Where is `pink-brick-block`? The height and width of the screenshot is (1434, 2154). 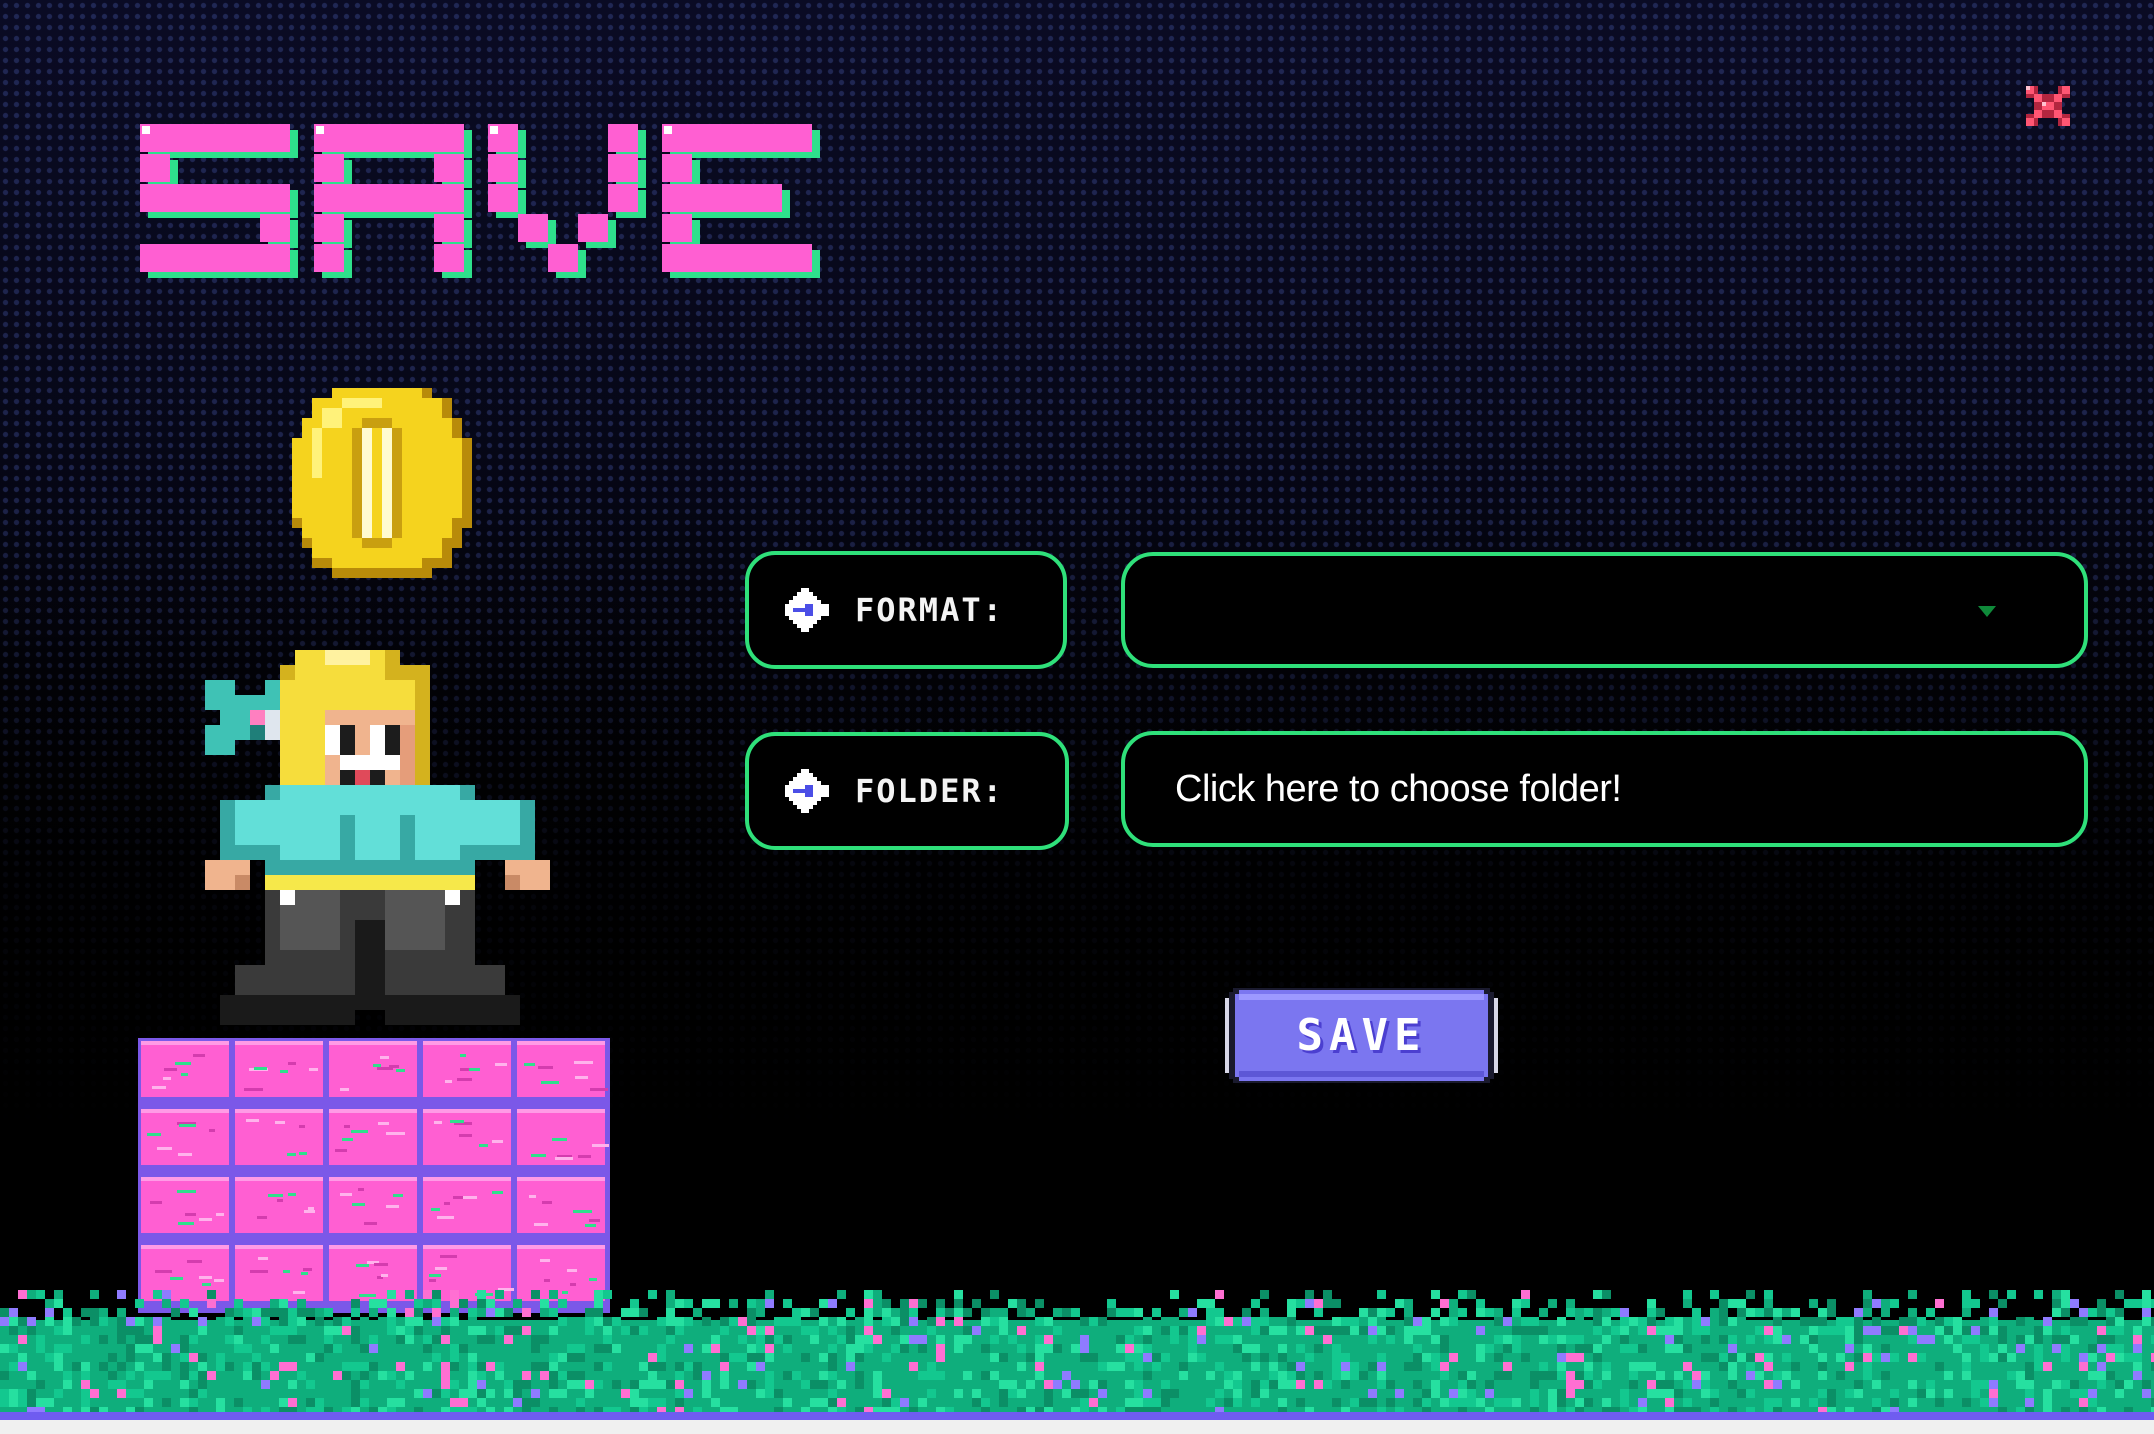
pink-brick-block is located at coordinates (374, 1175).